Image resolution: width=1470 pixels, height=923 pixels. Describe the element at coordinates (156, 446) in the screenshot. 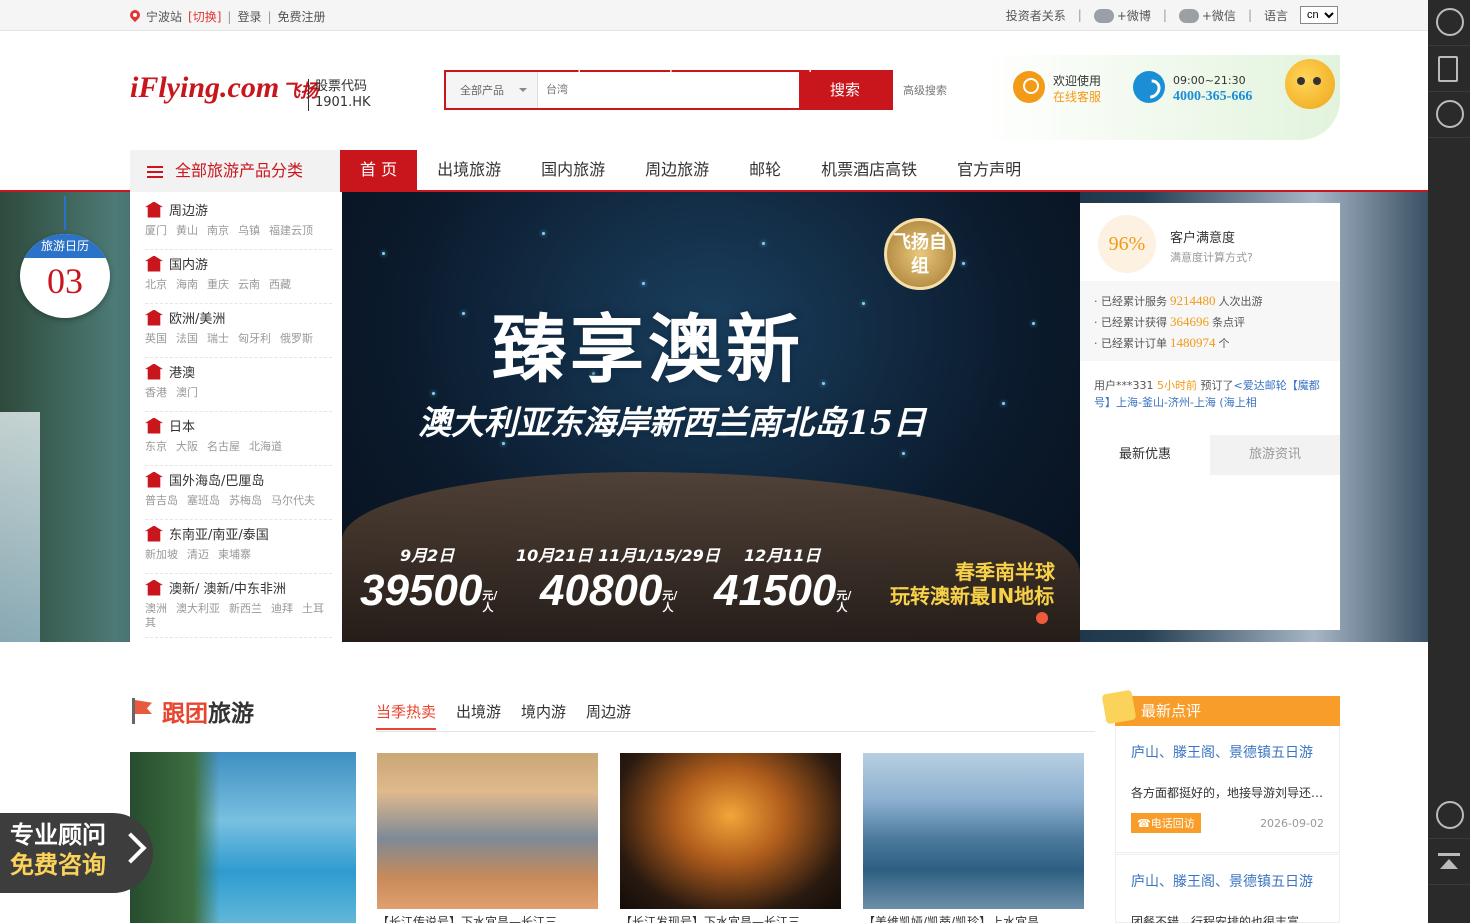

I see `category-sublink: 东京` at that location.